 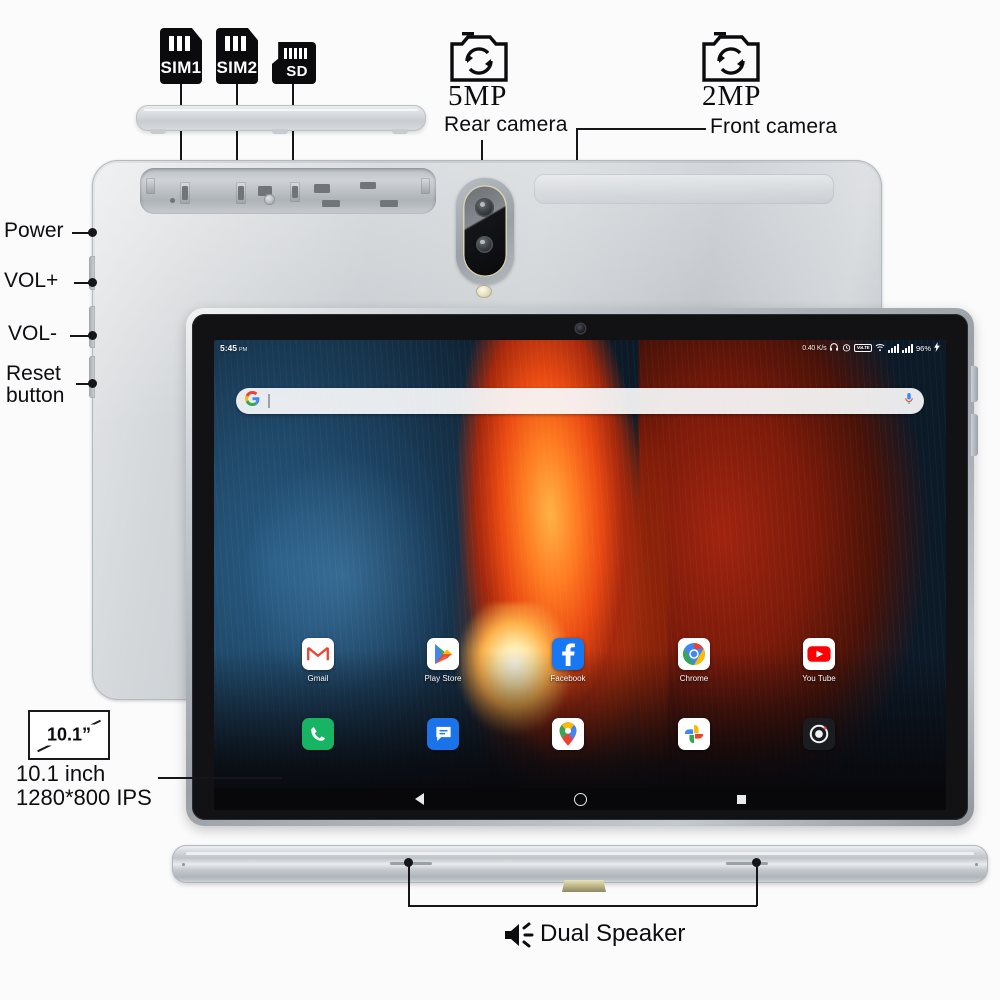 What do you see at coordinates (694, 678) in the screenshot?
I see `app-label: Chrome` at bounding box center [694, 678].